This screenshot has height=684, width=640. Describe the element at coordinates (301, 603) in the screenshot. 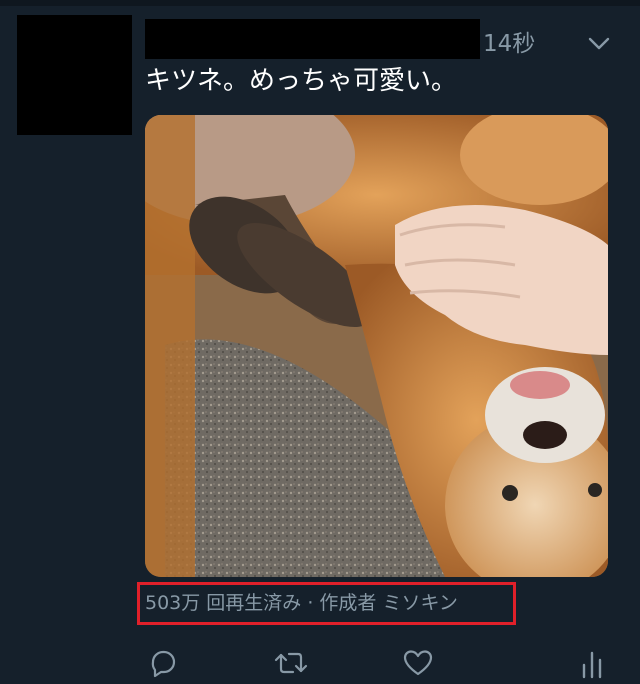

I see `view-count-attribution: 503万 回再生済み · 作成者 ミソキン` at that location.